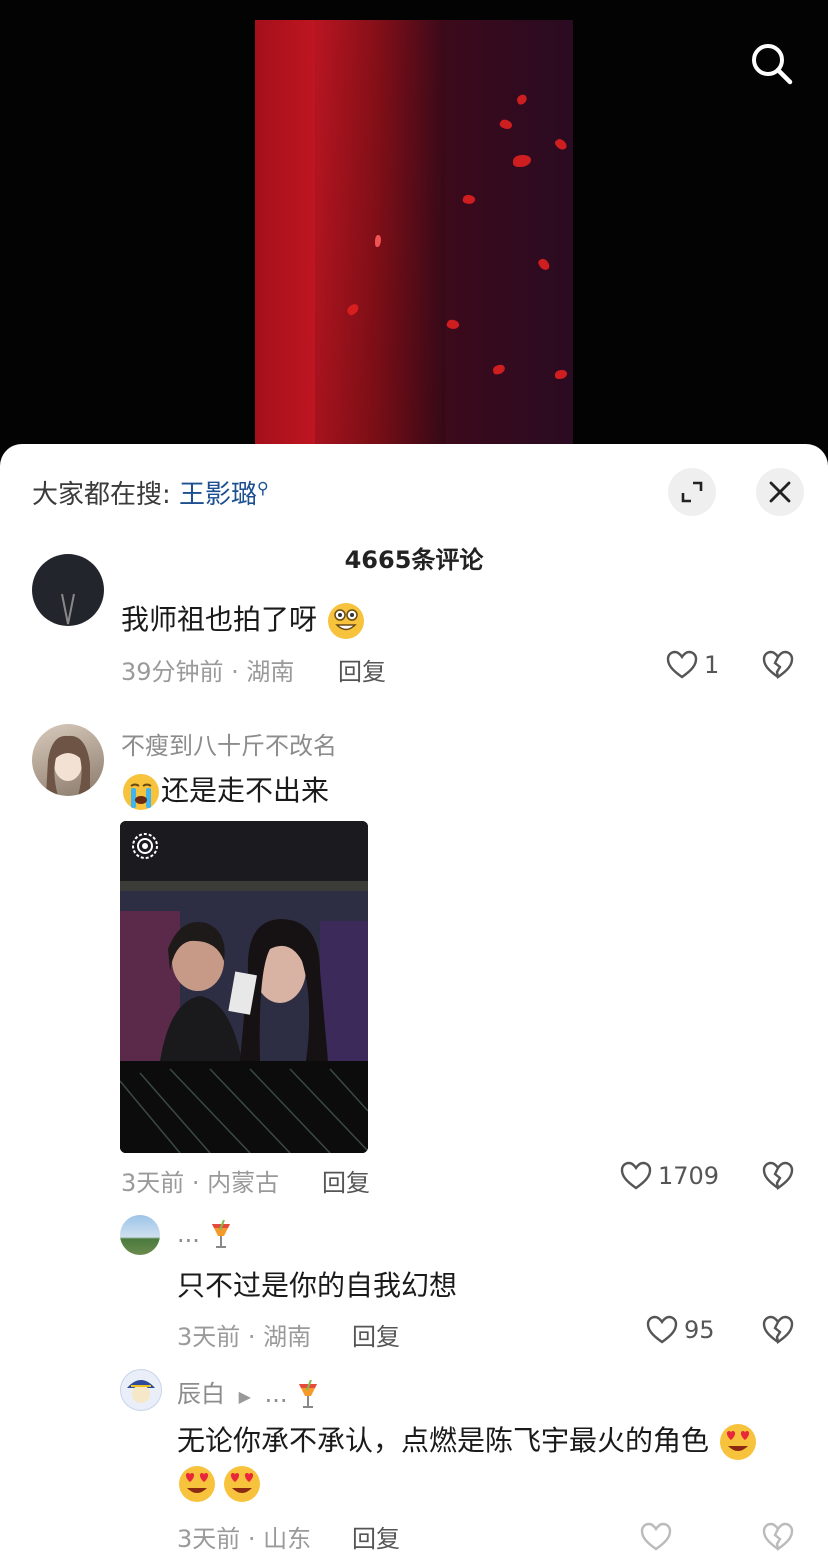 The height and width of the screenshot is (1560, 828). What do you see at coordinates (244, 1396) in the screenshot?
I see `reply-to-arrow-icon: ▶` at bounding box center [244, 1396].